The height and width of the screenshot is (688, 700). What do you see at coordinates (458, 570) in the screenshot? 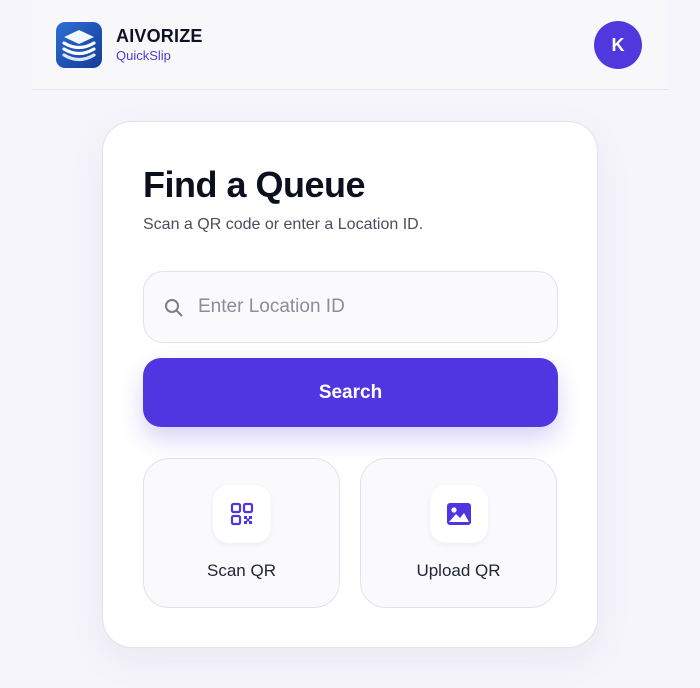
I see `upload-qr-label: Upload QR` at bounding box center [458, 570].